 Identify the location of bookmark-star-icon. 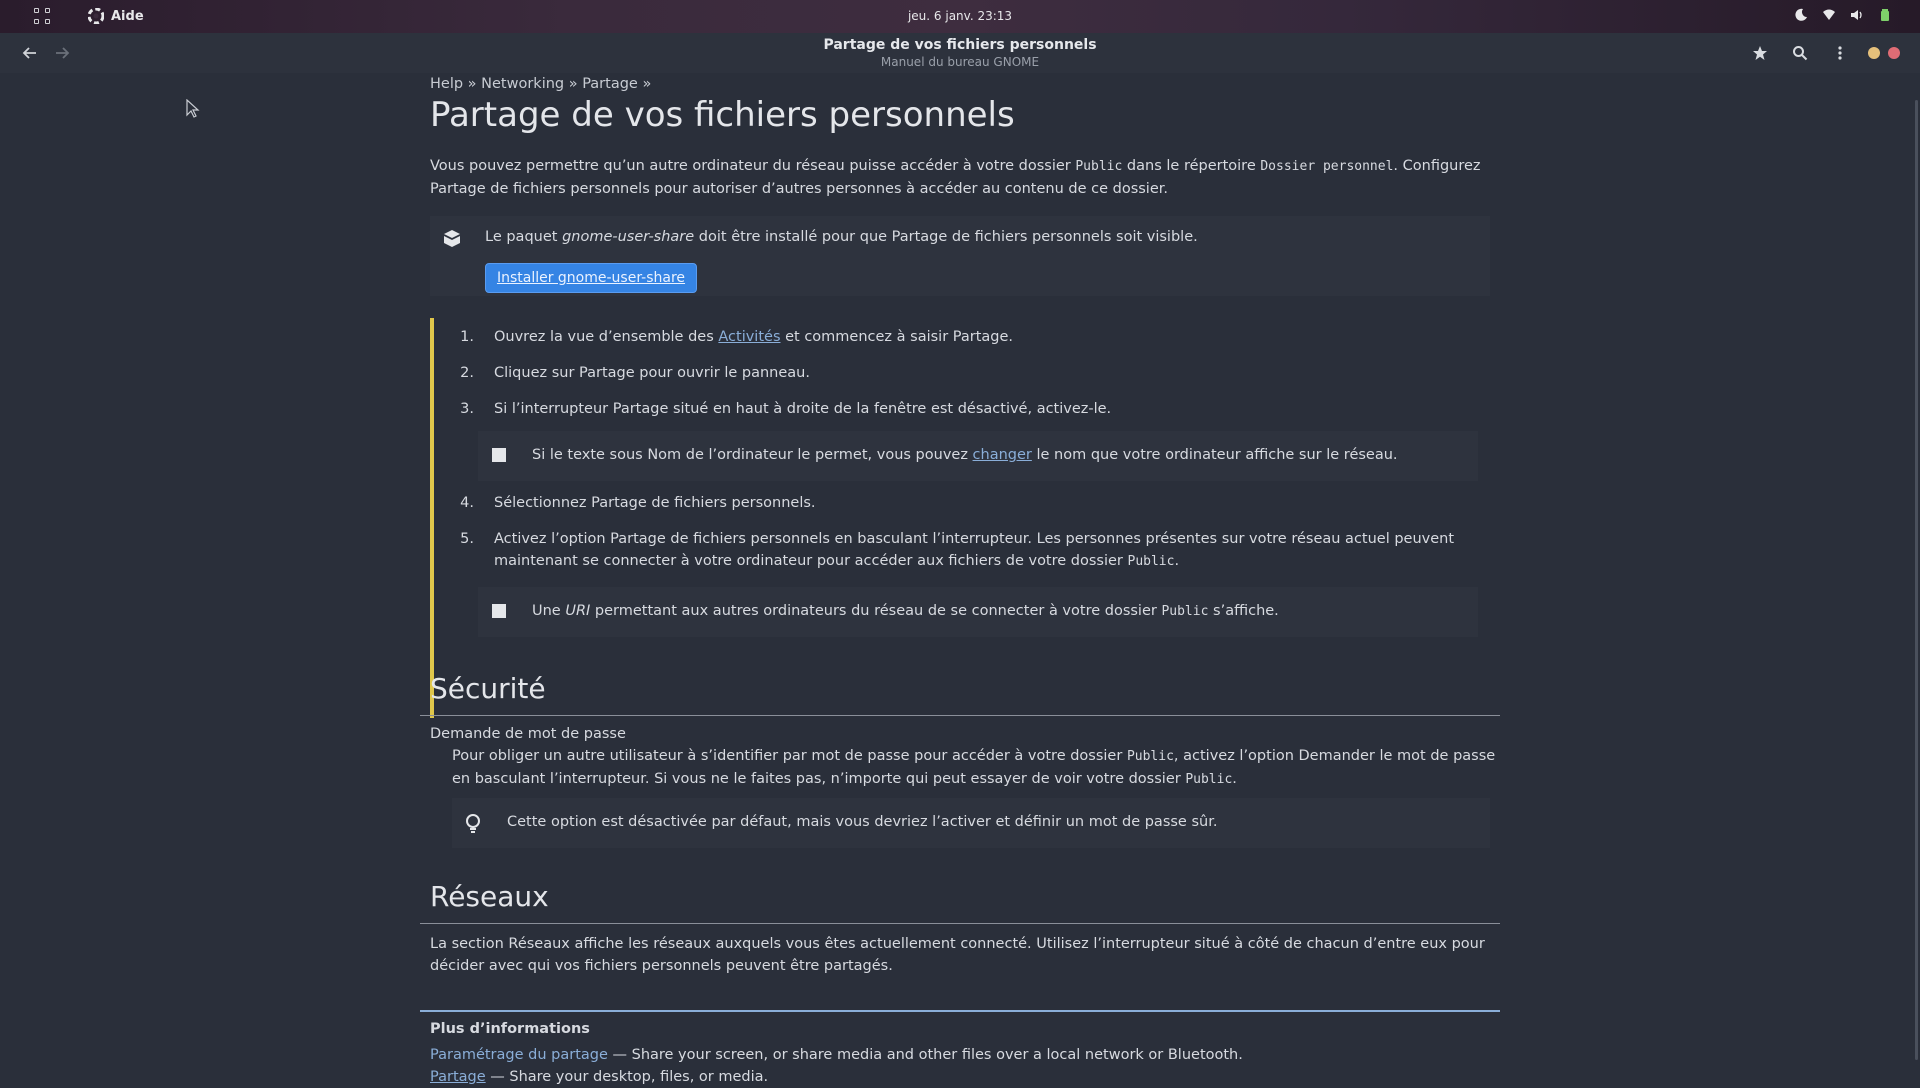
(1760, 53).